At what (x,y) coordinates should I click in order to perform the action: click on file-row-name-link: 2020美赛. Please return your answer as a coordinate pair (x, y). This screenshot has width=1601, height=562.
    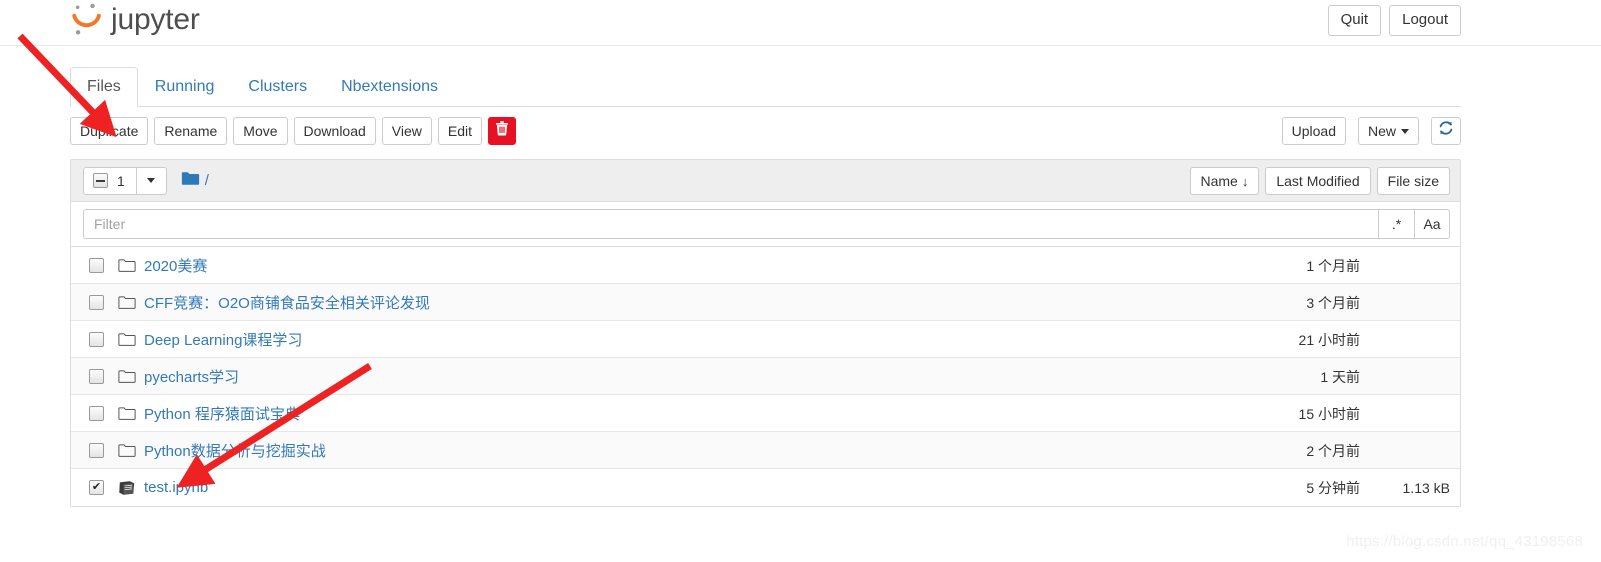
    Looking at the image, I should click on (175, 265).